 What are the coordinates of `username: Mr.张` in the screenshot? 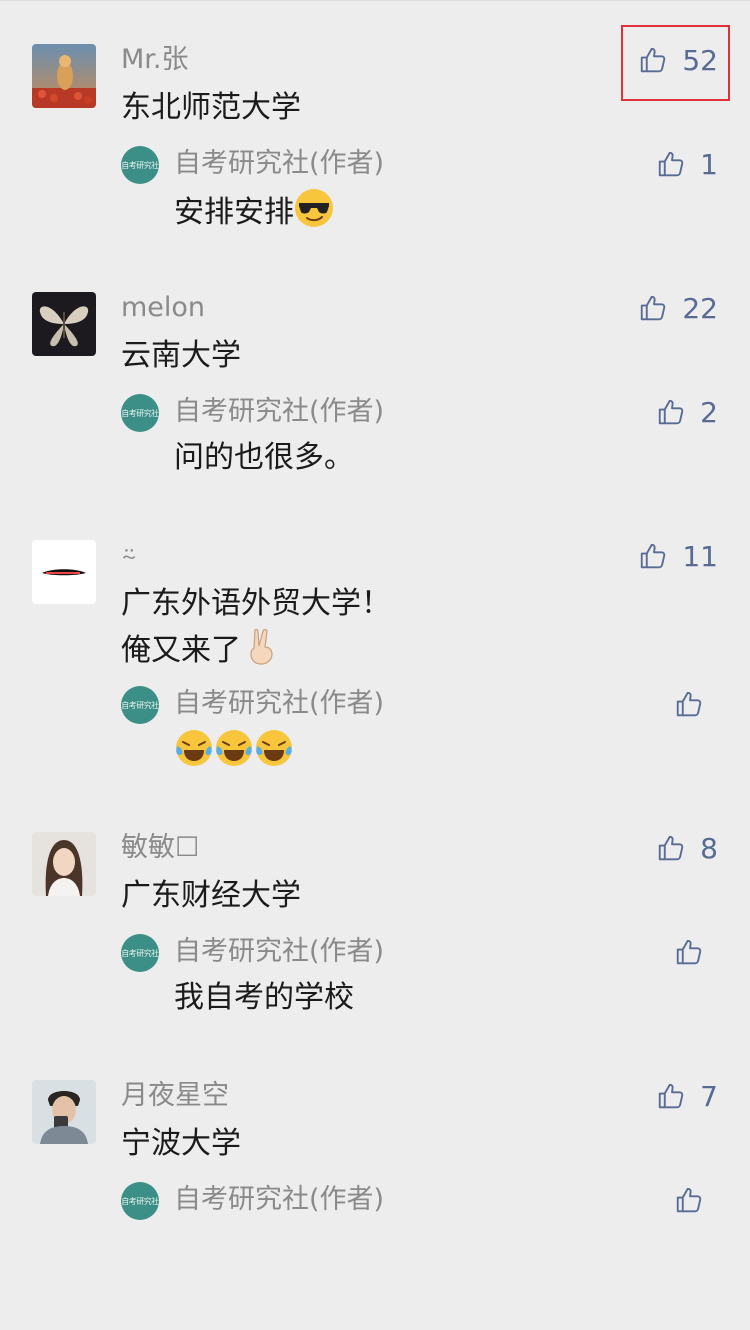 It's located at (155, 60).